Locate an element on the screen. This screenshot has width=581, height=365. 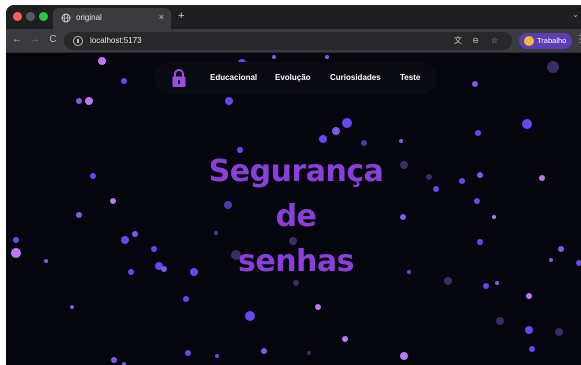
tab-title: original is located at coordinates (89, 17).